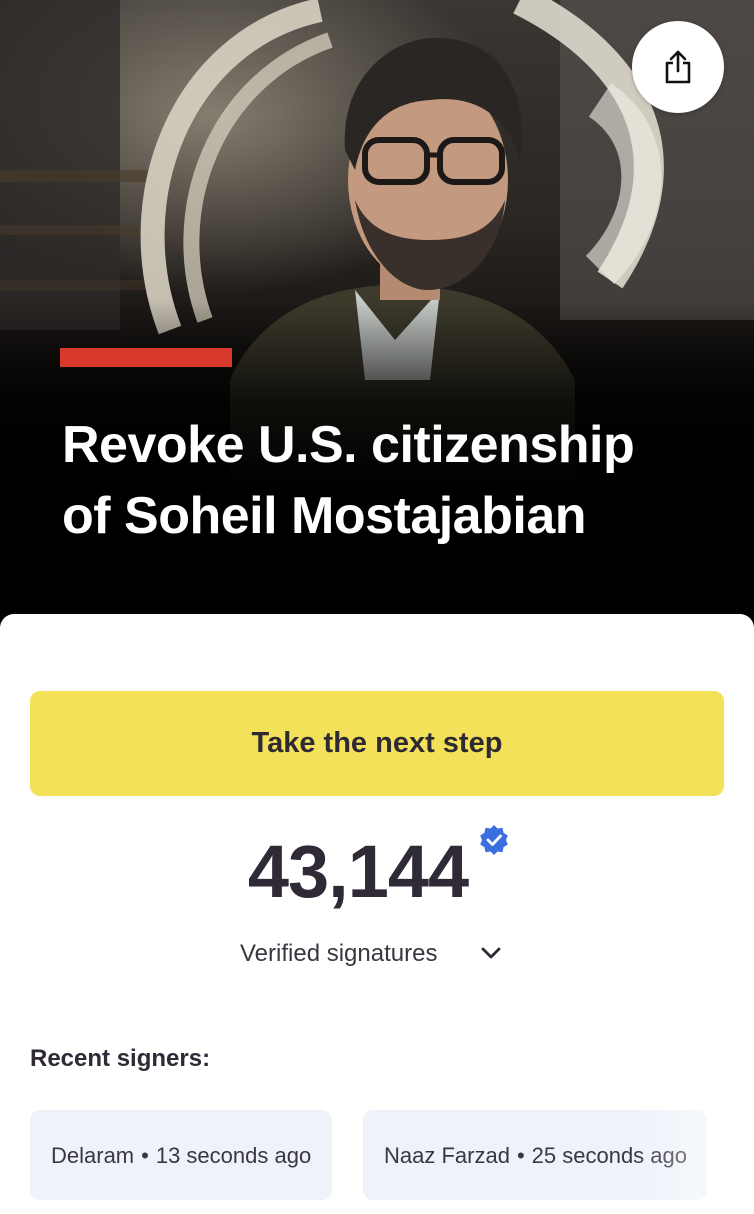 The height and width of the screenshot is (1214, 754). What do you see at coordinates (358, 871) in the screenshot?
I see `signature-count: 43,144` at bounding box center [358, 871].